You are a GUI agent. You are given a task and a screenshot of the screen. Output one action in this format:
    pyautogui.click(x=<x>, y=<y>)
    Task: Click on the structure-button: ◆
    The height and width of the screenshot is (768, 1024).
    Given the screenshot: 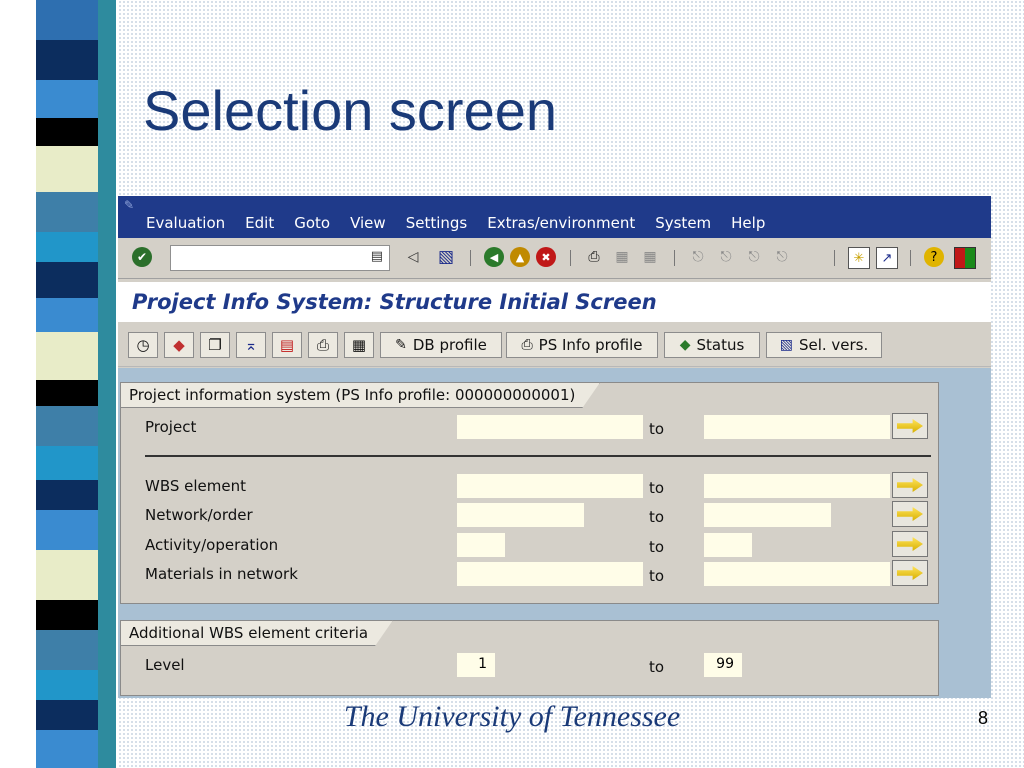 What is the action you would take?
    pyautogui.click(x=179, y=345)
    